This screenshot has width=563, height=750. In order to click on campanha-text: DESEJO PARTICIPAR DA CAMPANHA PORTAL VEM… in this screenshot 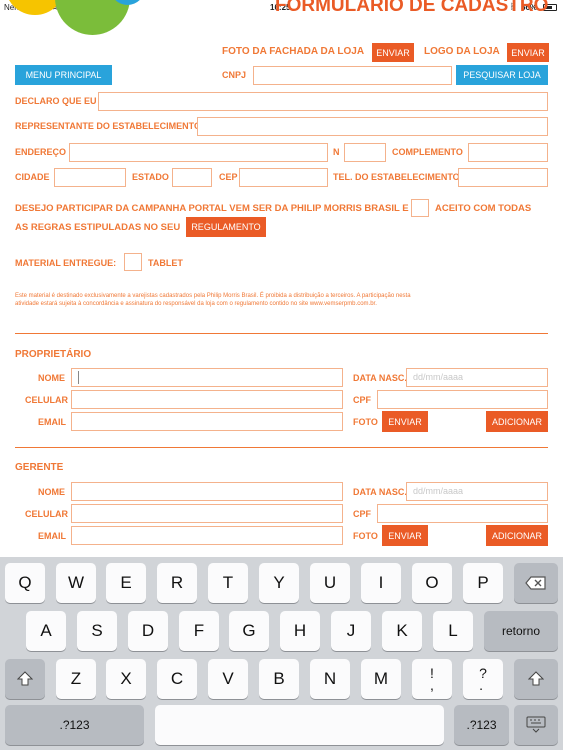, I will do `click(212, 208)`.